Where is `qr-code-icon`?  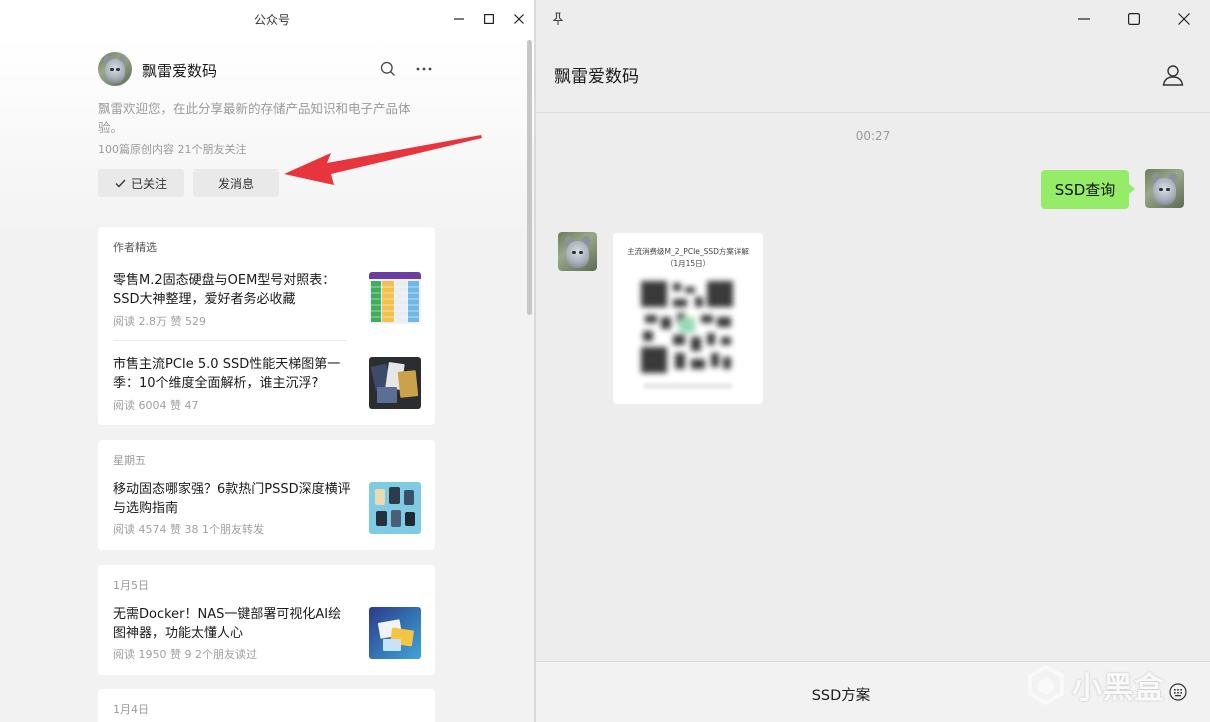
qr-code-icon is located at coordinates (687, 327).